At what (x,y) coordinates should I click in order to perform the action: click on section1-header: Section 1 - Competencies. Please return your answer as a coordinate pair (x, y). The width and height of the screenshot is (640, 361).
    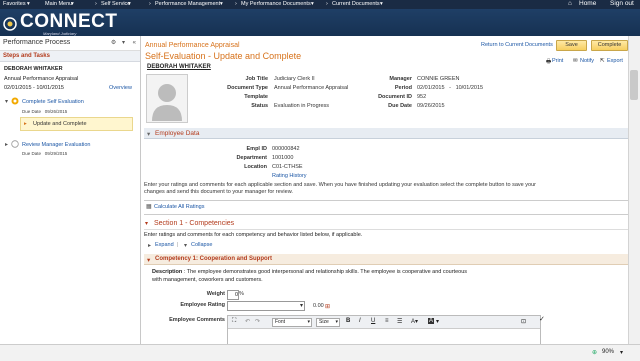
    Looking at the image, I should click on (194, 223).